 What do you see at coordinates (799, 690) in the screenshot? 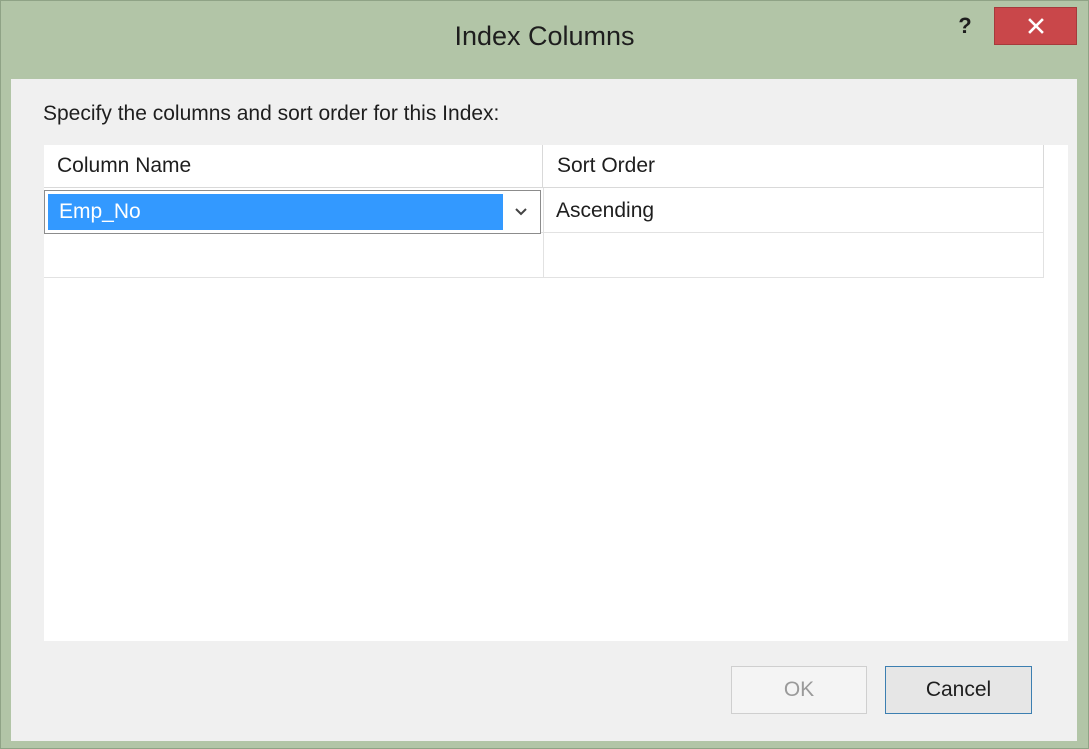
I see `ok-button: OK` at bounding box center [799, 690].